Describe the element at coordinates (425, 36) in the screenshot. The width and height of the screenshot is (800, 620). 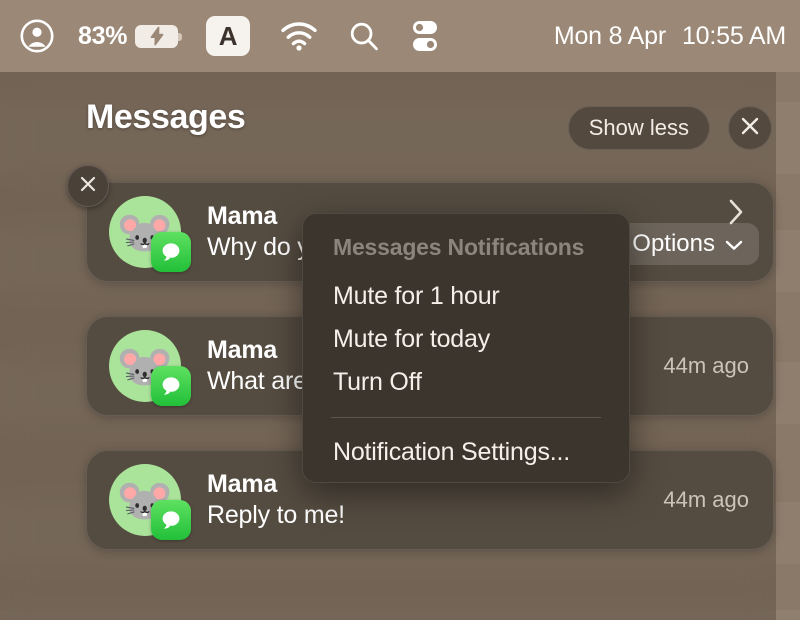
I see `control-center-icon` at that location.